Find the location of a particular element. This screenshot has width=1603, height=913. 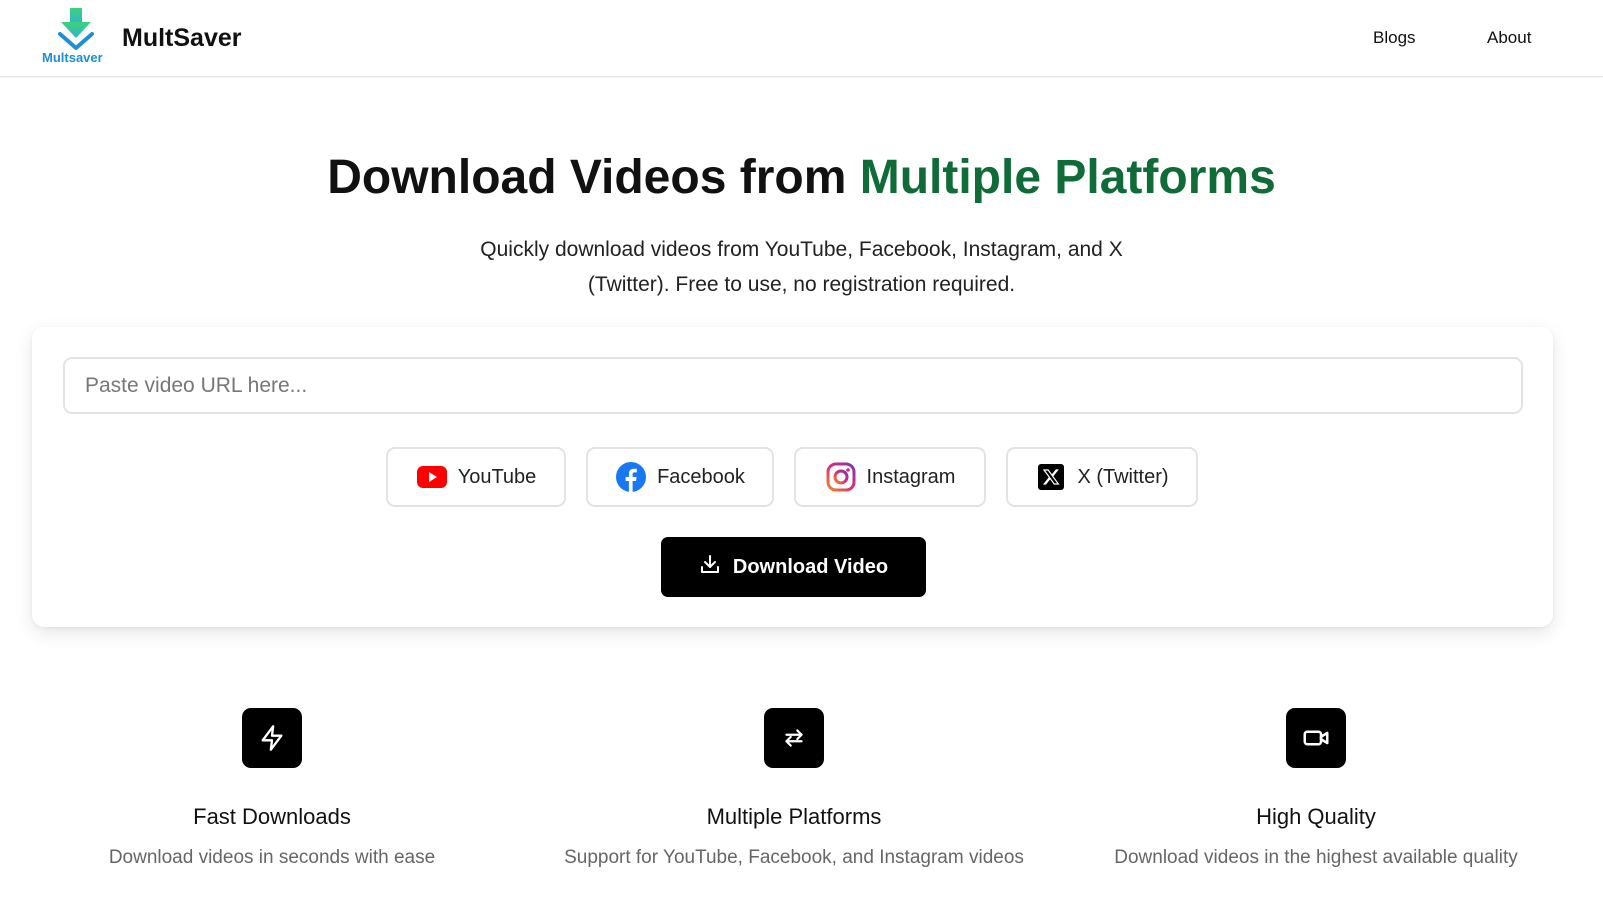

feature-title: Multiple Platforms is located at coordinates (794, 816).